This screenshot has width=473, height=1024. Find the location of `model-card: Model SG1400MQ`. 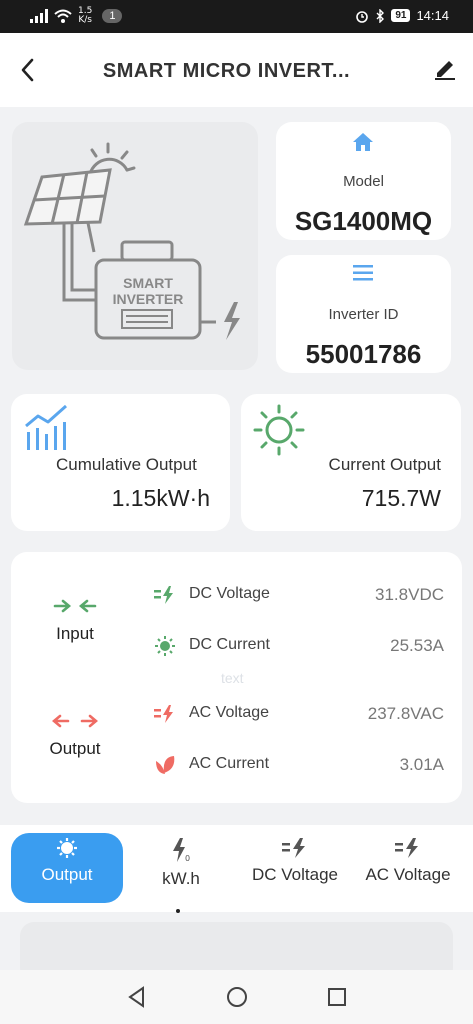

model-card: Model SG1400MQ is located at coordinates (363, 181).